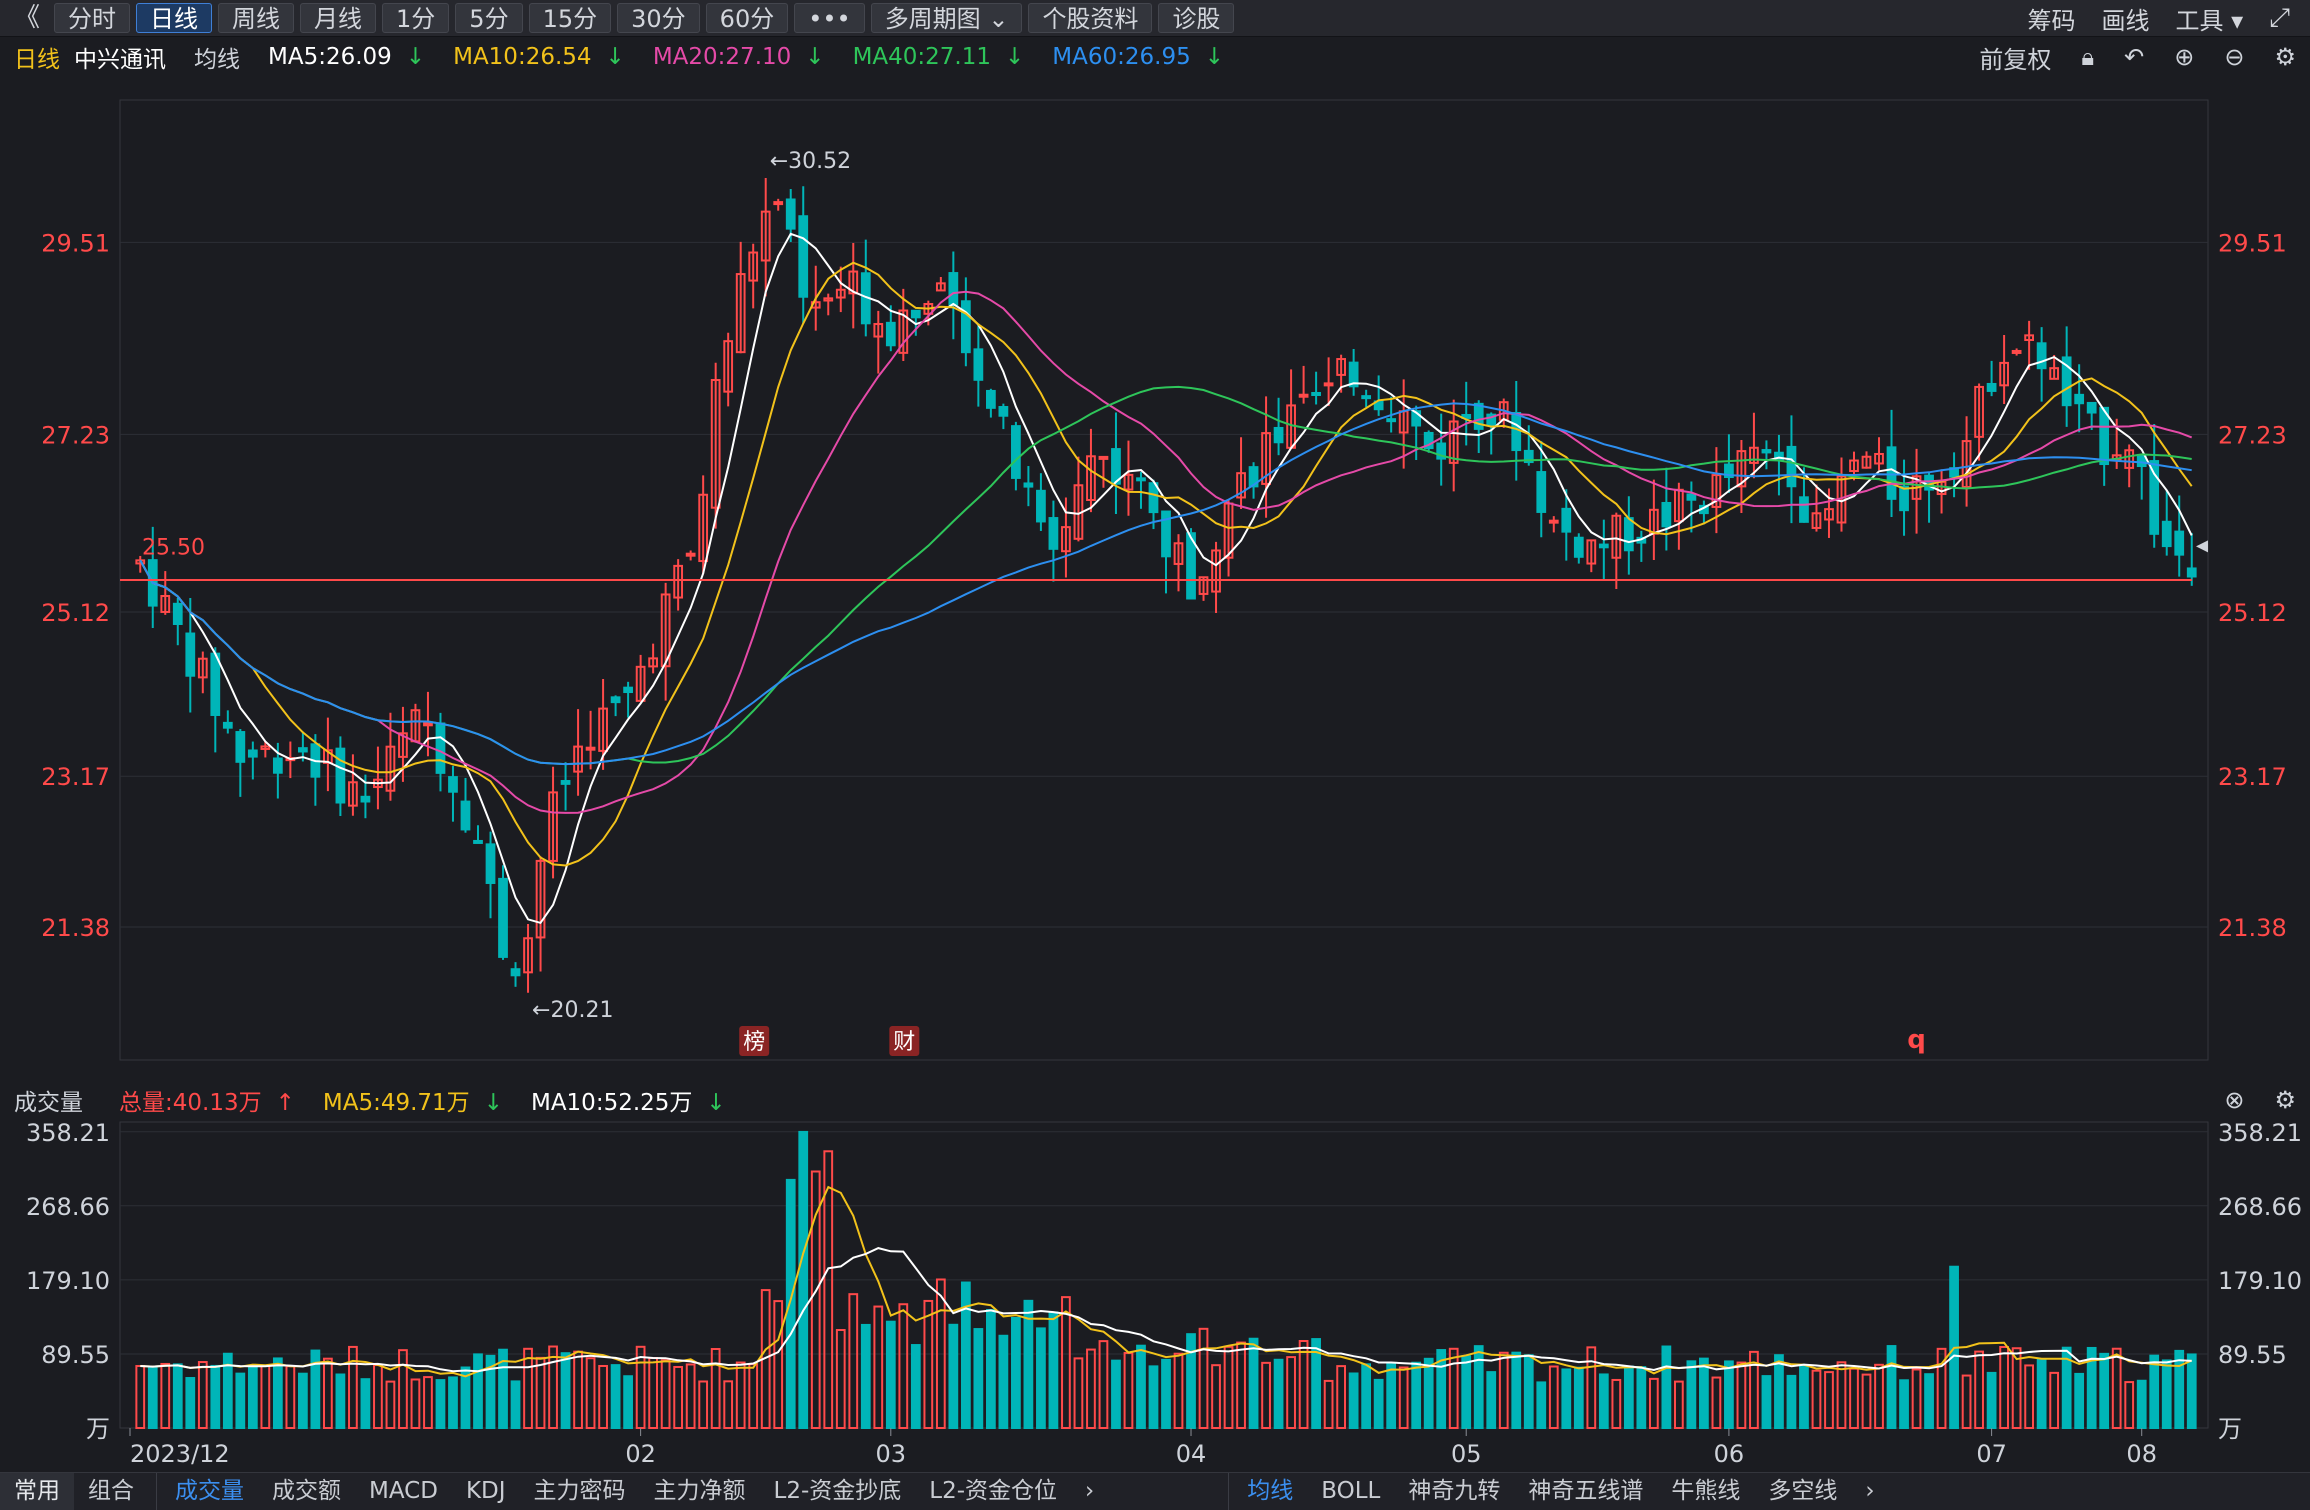 This screenshot has height=1510, width=2310. What do you see at coordinates (700, 1491) in the screenshot?
I see `indicator-tab-5: 主力净额` at bounding box center [700, 1491].